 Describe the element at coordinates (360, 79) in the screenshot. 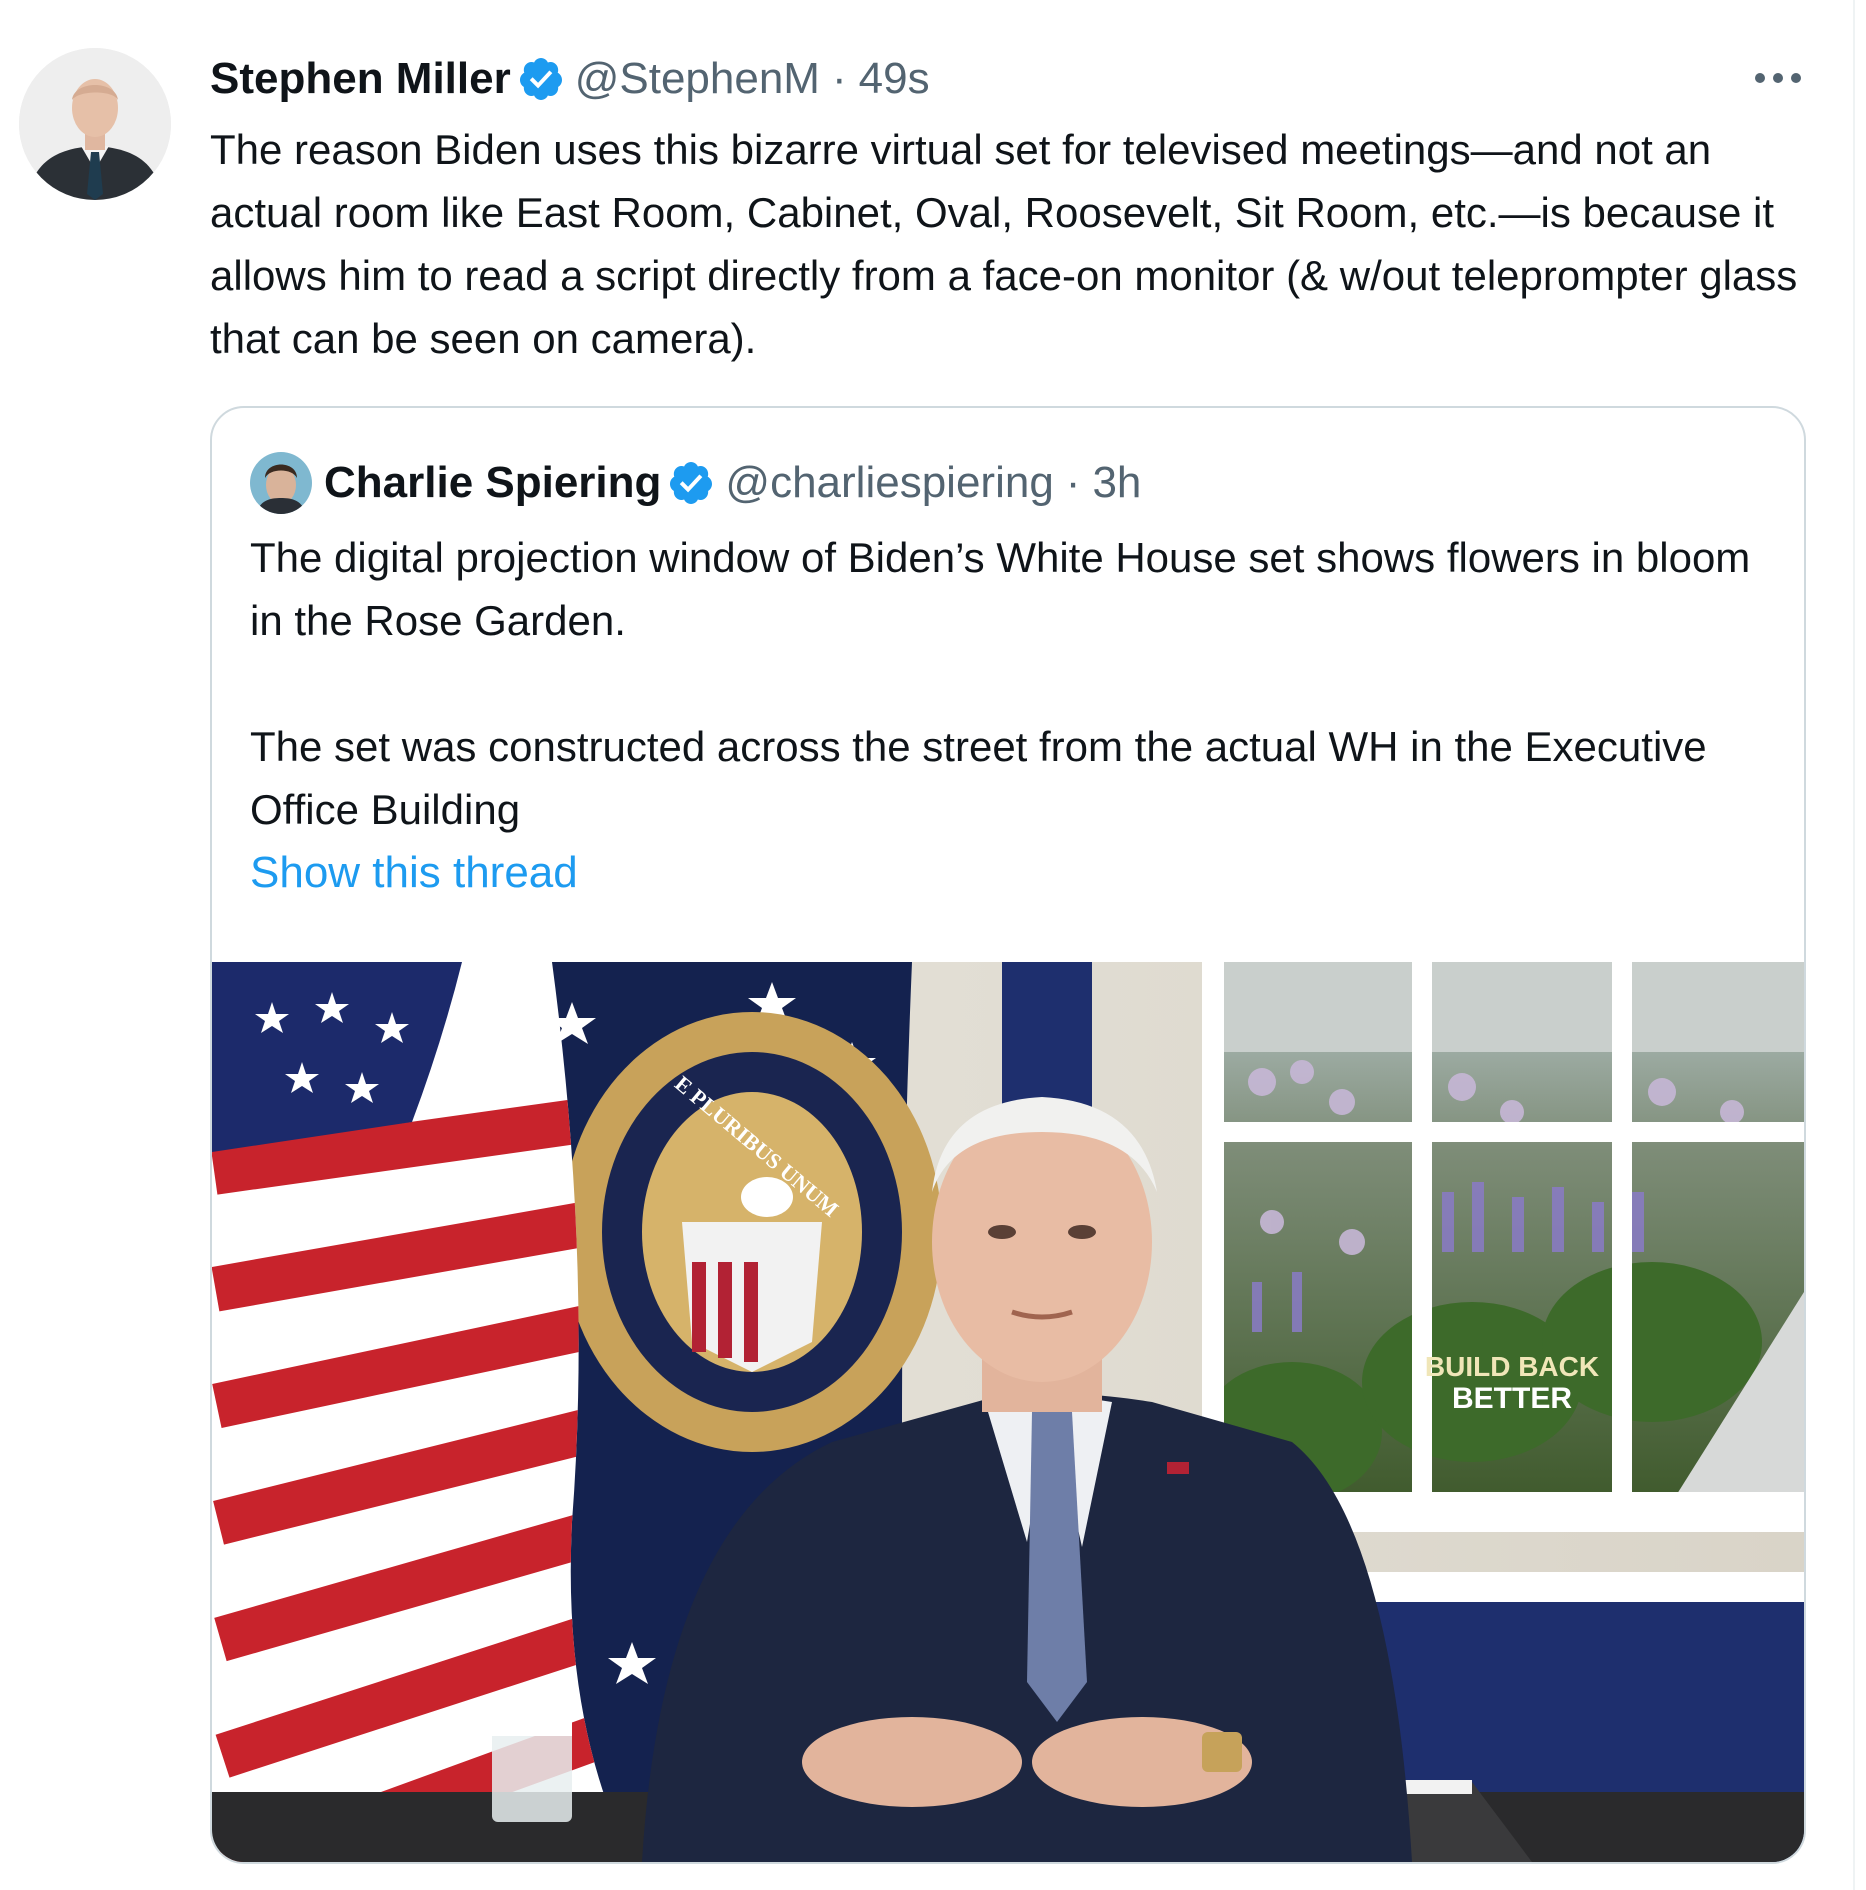

I see `author-name: Stephen Miller` at that location.